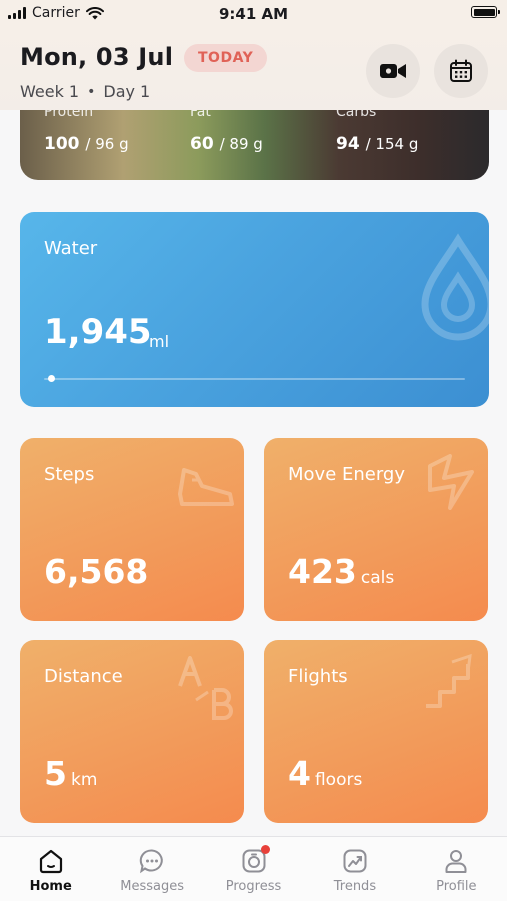 The width and height of the screenshot is (507, 901). What do you see at coordinates (71, 773) in the screenshot?
I see `distance-value: 5 km` at bounding box center [71, 773].